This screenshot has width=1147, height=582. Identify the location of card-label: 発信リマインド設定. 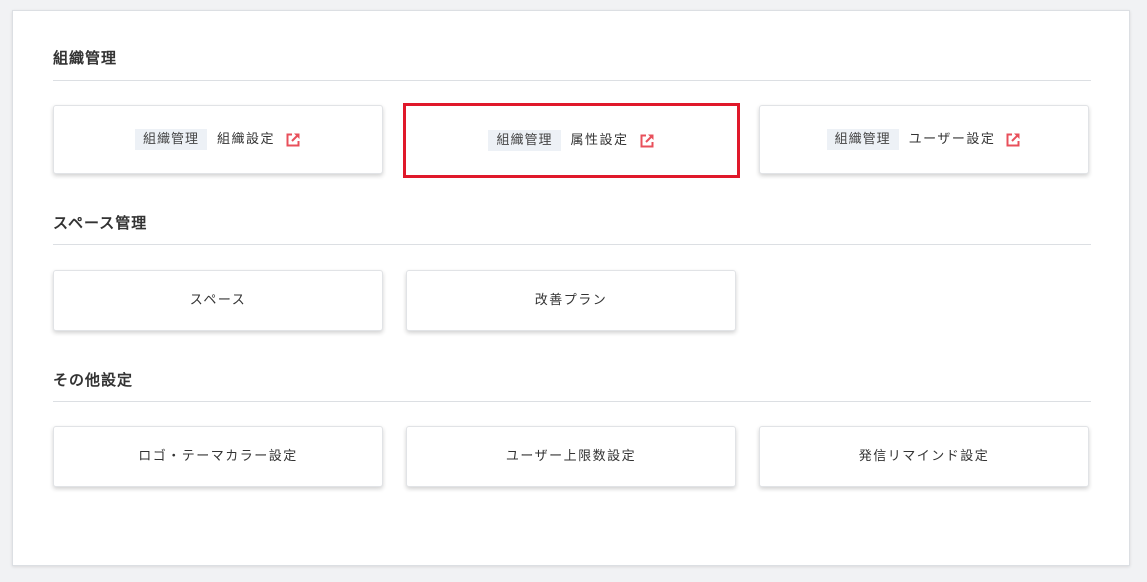
(924, 456).